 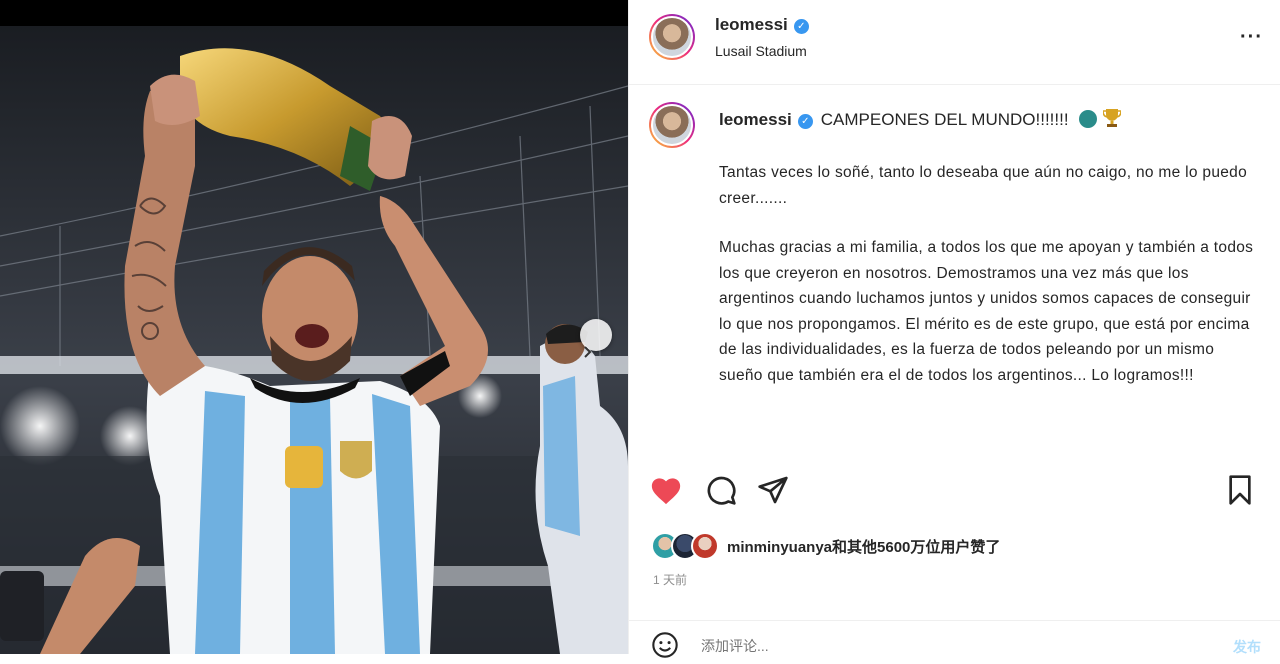 I want to click on post-author: leomessi ✓, so click(x=762, y=25).